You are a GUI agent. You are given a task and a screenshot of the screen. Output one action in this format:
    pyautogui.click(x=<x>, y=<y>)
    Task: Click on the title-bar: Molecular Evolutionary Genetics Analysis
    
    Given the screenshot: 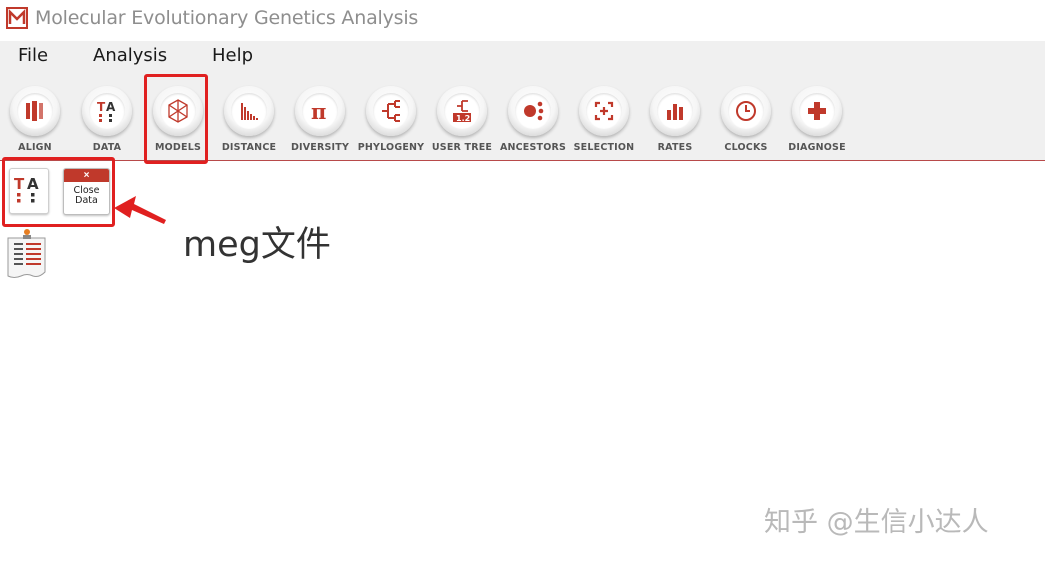 What is the action you would take?
    pyautogui.click(x=522, y=19)
    